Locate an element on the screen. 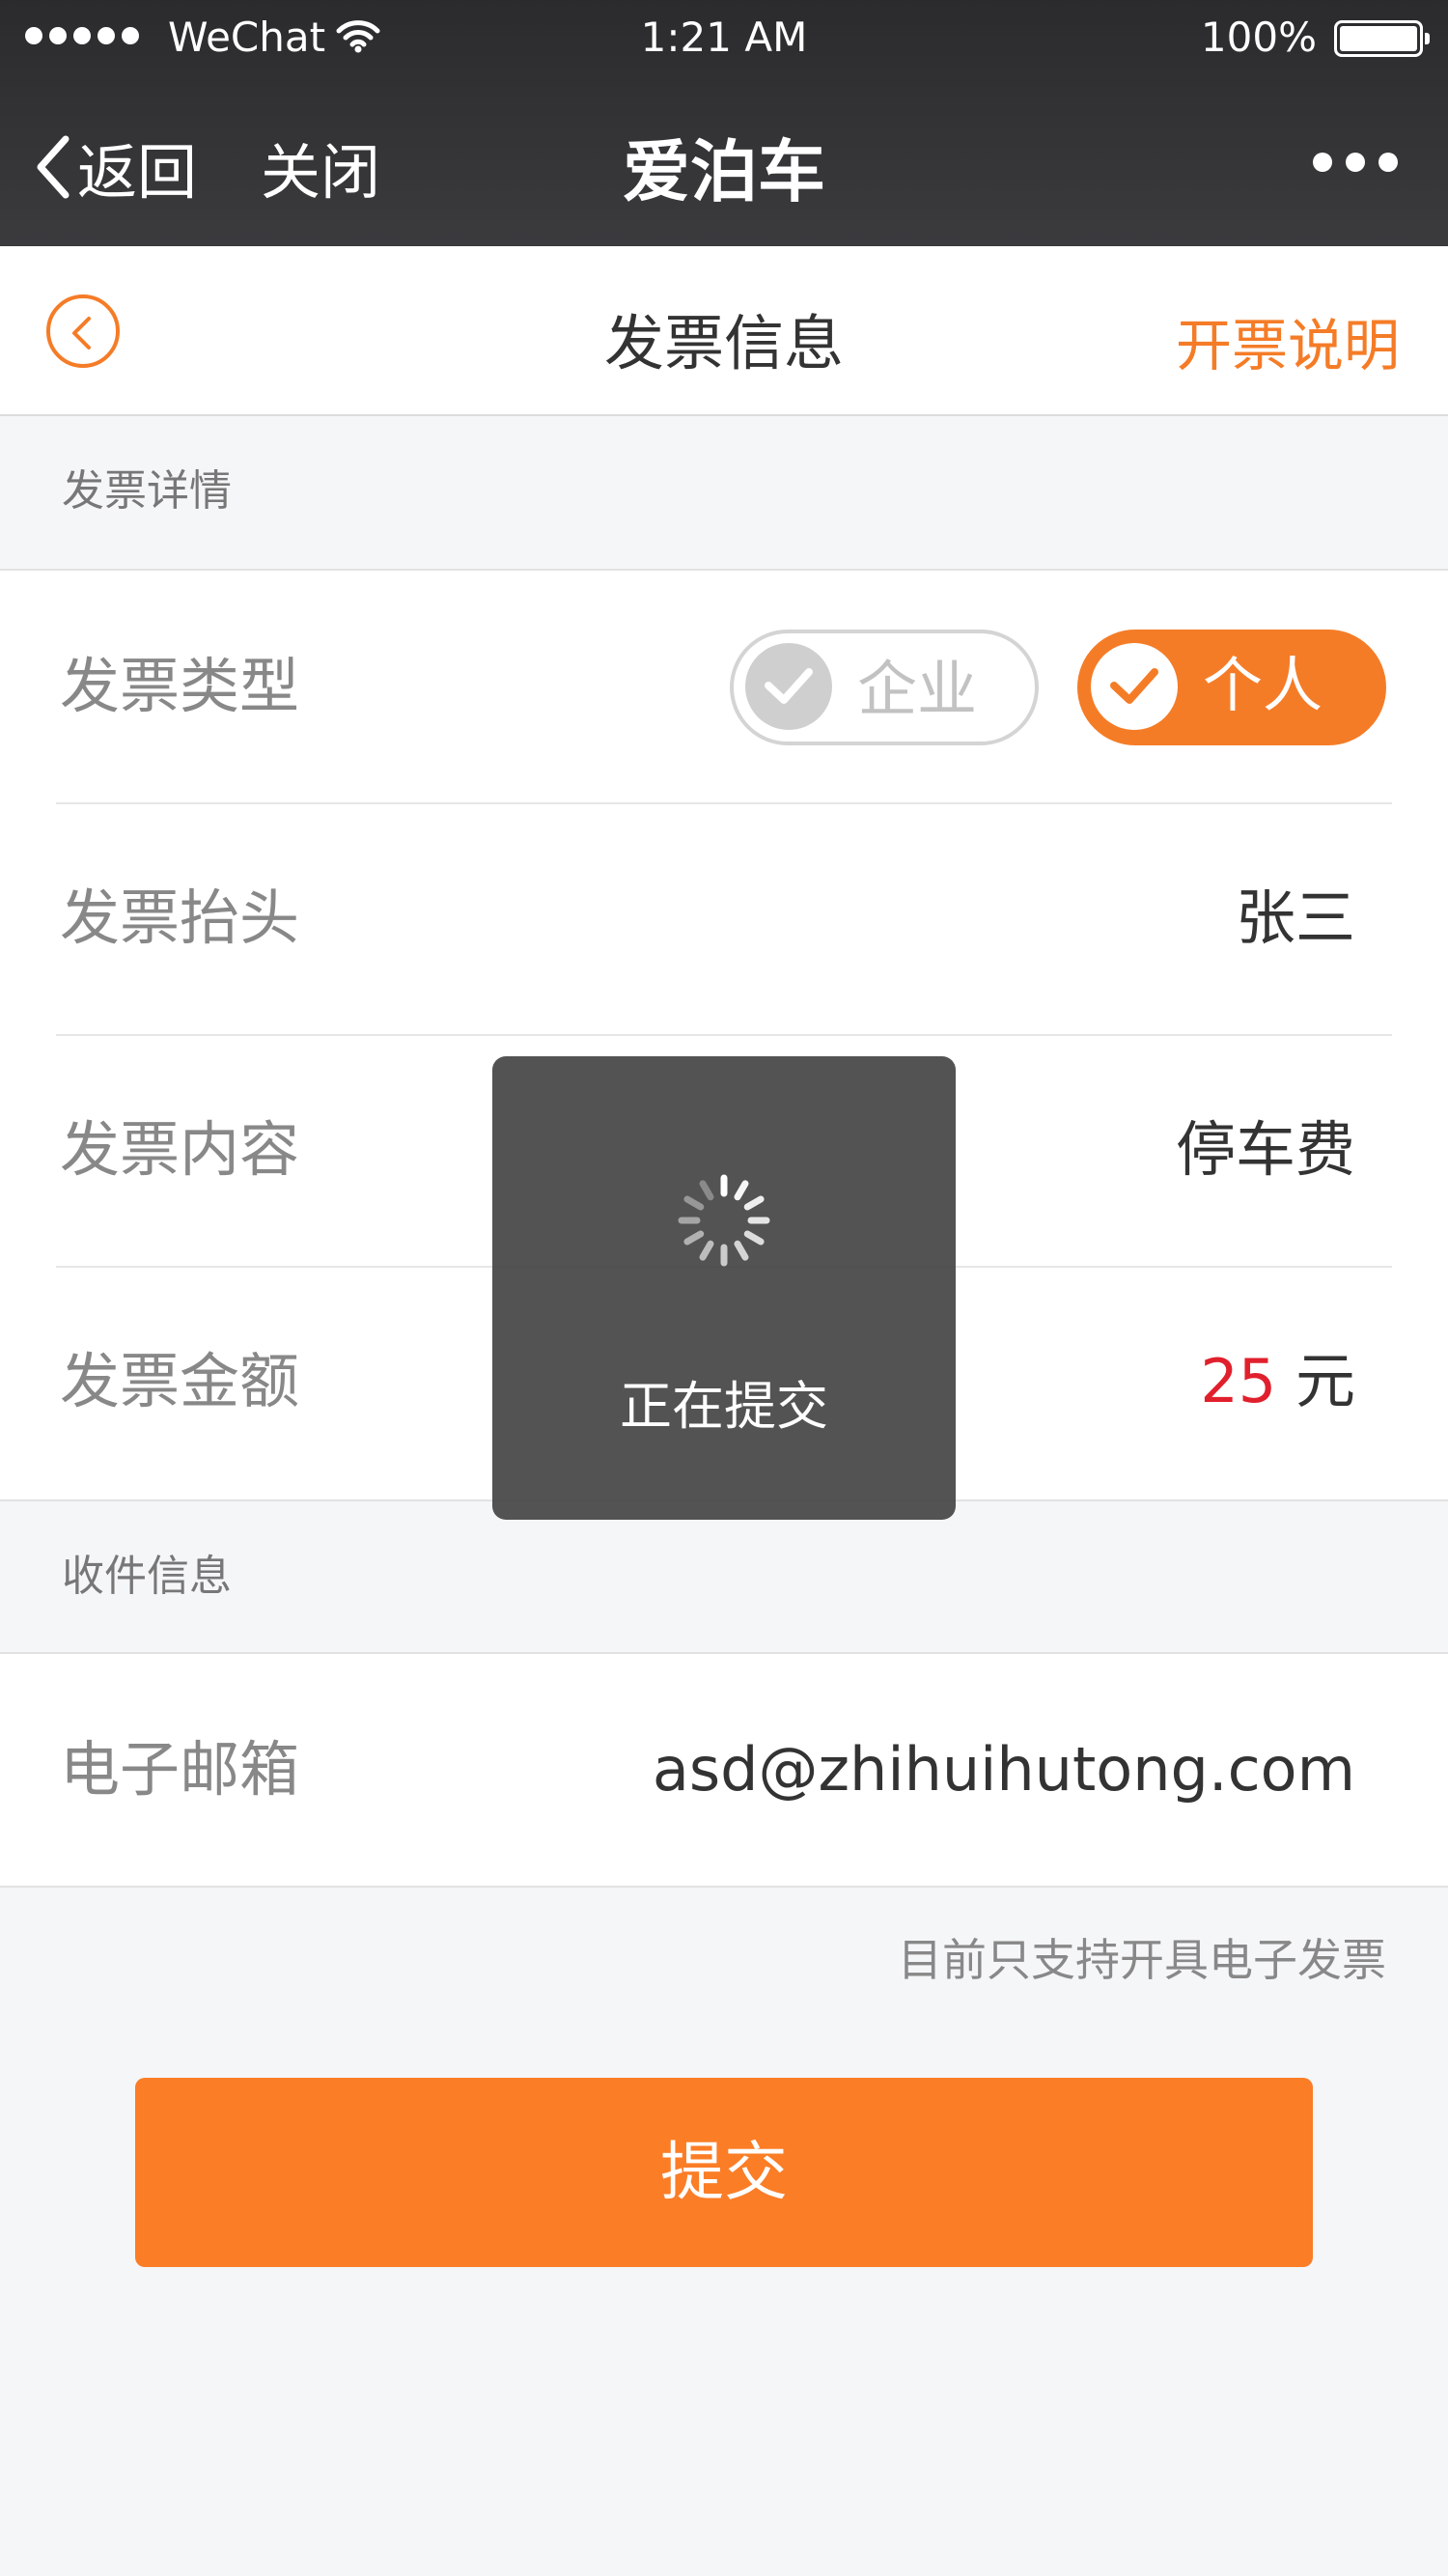 The height and width of the screenshot is (2576, 1448). more-options-icon is located at coordinates (1355, 163).